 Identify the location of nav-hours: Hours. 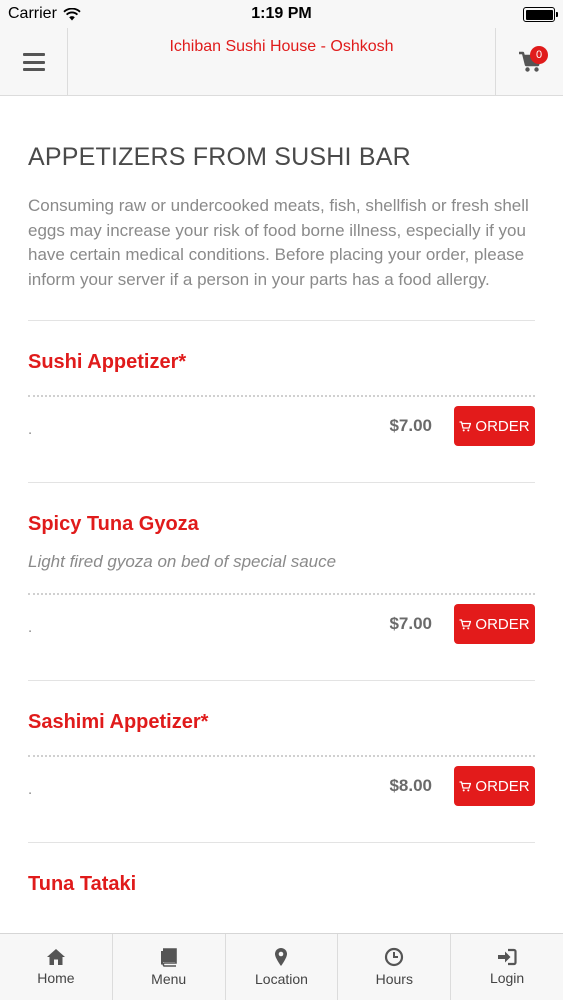
(395, 967).